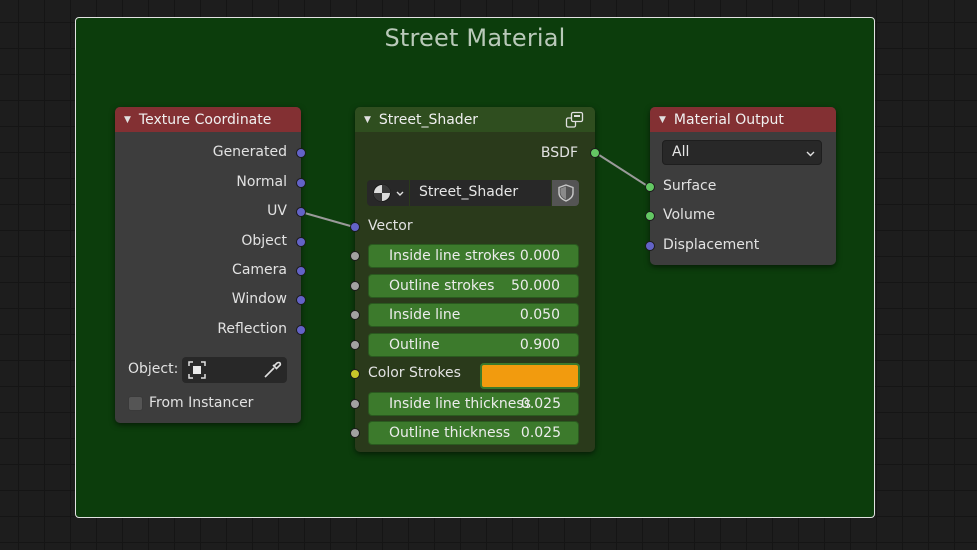 The width and height of the screenshot is (977, 550). I want to click on field-label: Inside line strokes, so click(452, 256).